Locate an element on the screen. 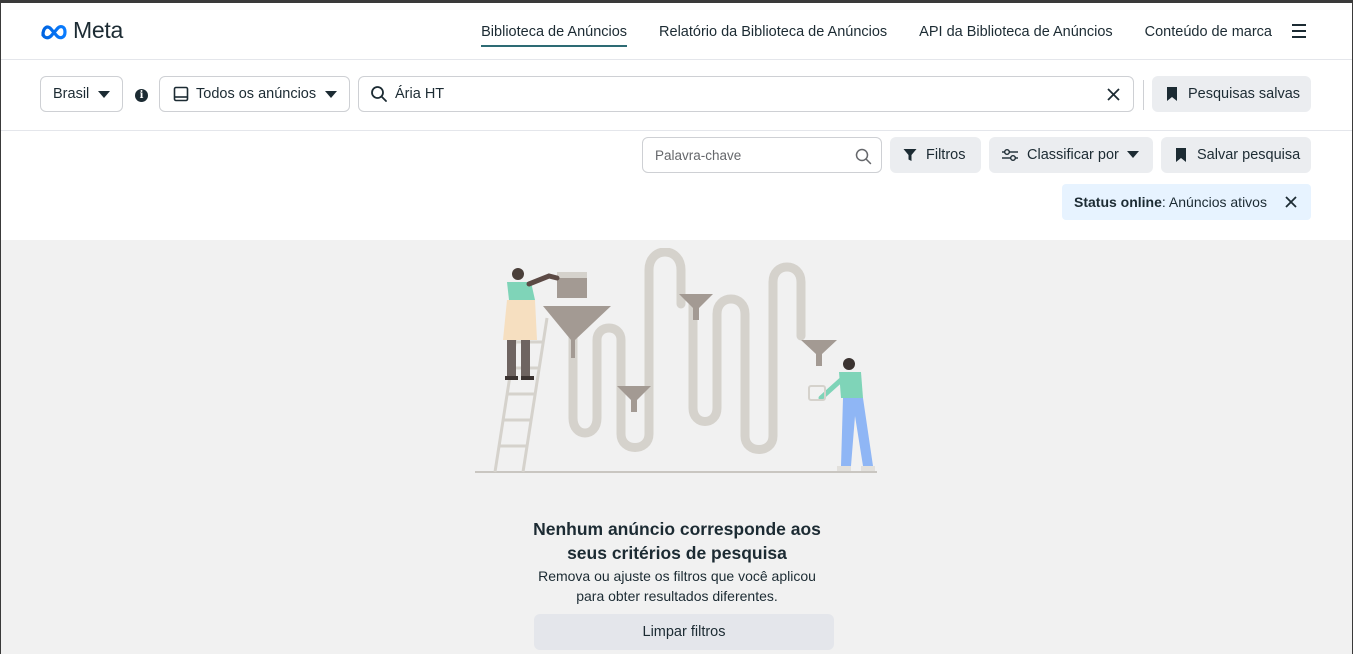  country-select: Brasil is located at coordinates (81, 94).